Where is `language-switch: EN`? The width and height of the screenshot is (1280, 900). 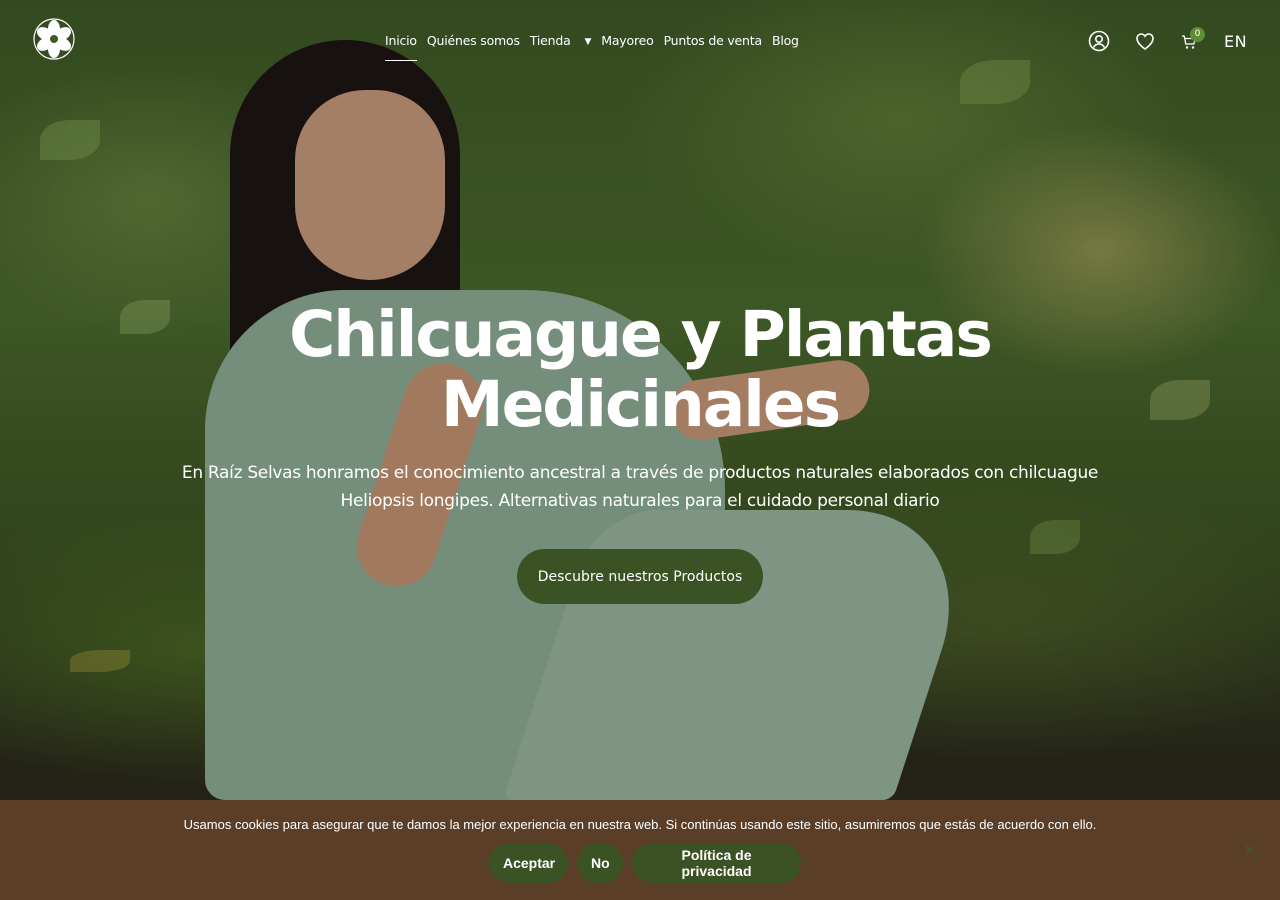
language-switch: EN is located at coordinates (1235, 41).